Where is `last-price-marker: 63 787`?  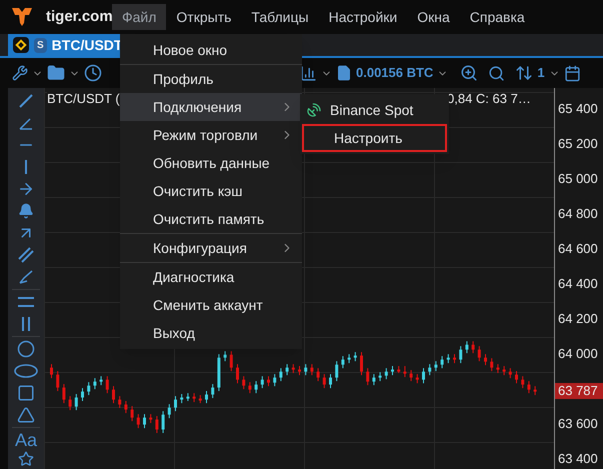
last-price-marker: 63 787 is located at coordinates (579, 391).